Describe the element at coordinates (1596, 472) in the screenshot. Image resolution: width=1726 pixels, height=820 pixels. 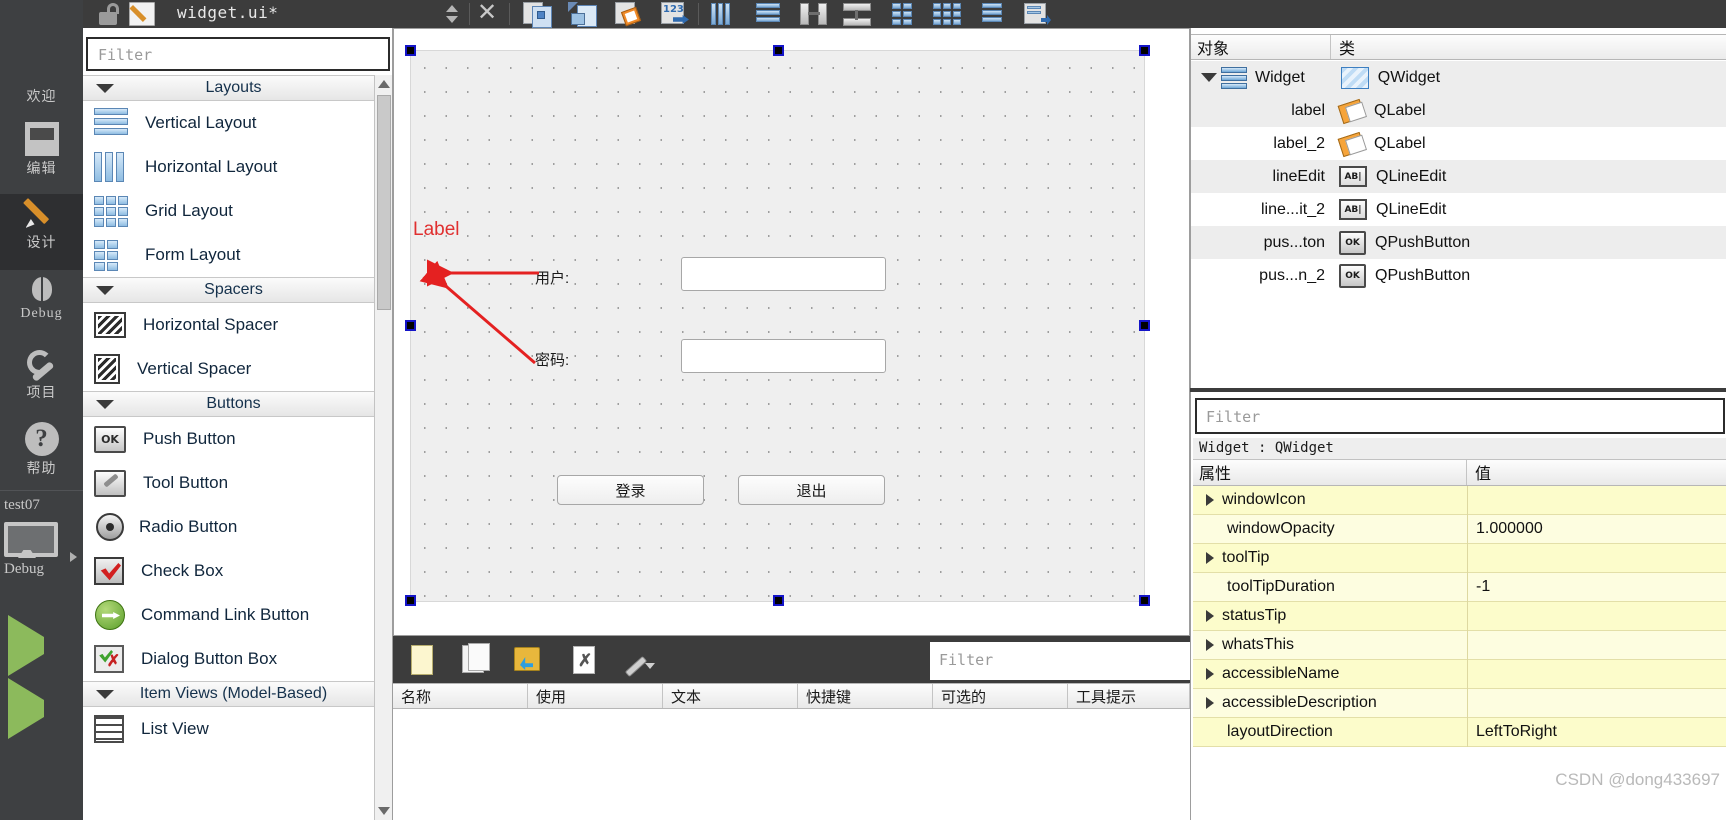
I see `value-column-header: 值` at that location.